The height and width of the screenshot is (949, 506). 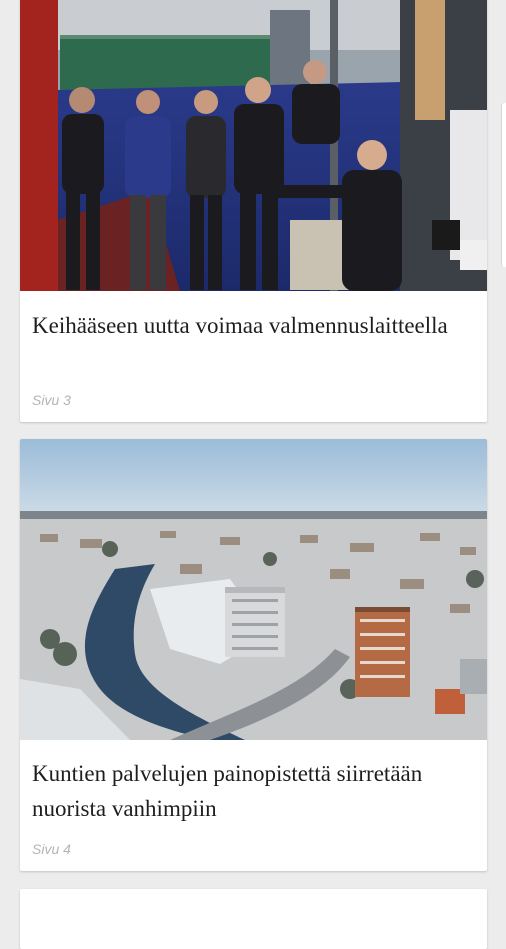 What do you see at coordinates (51, 400) in the screenshot?
I see `article-page-number: Sivu 3` at bounding box center [51, 400].